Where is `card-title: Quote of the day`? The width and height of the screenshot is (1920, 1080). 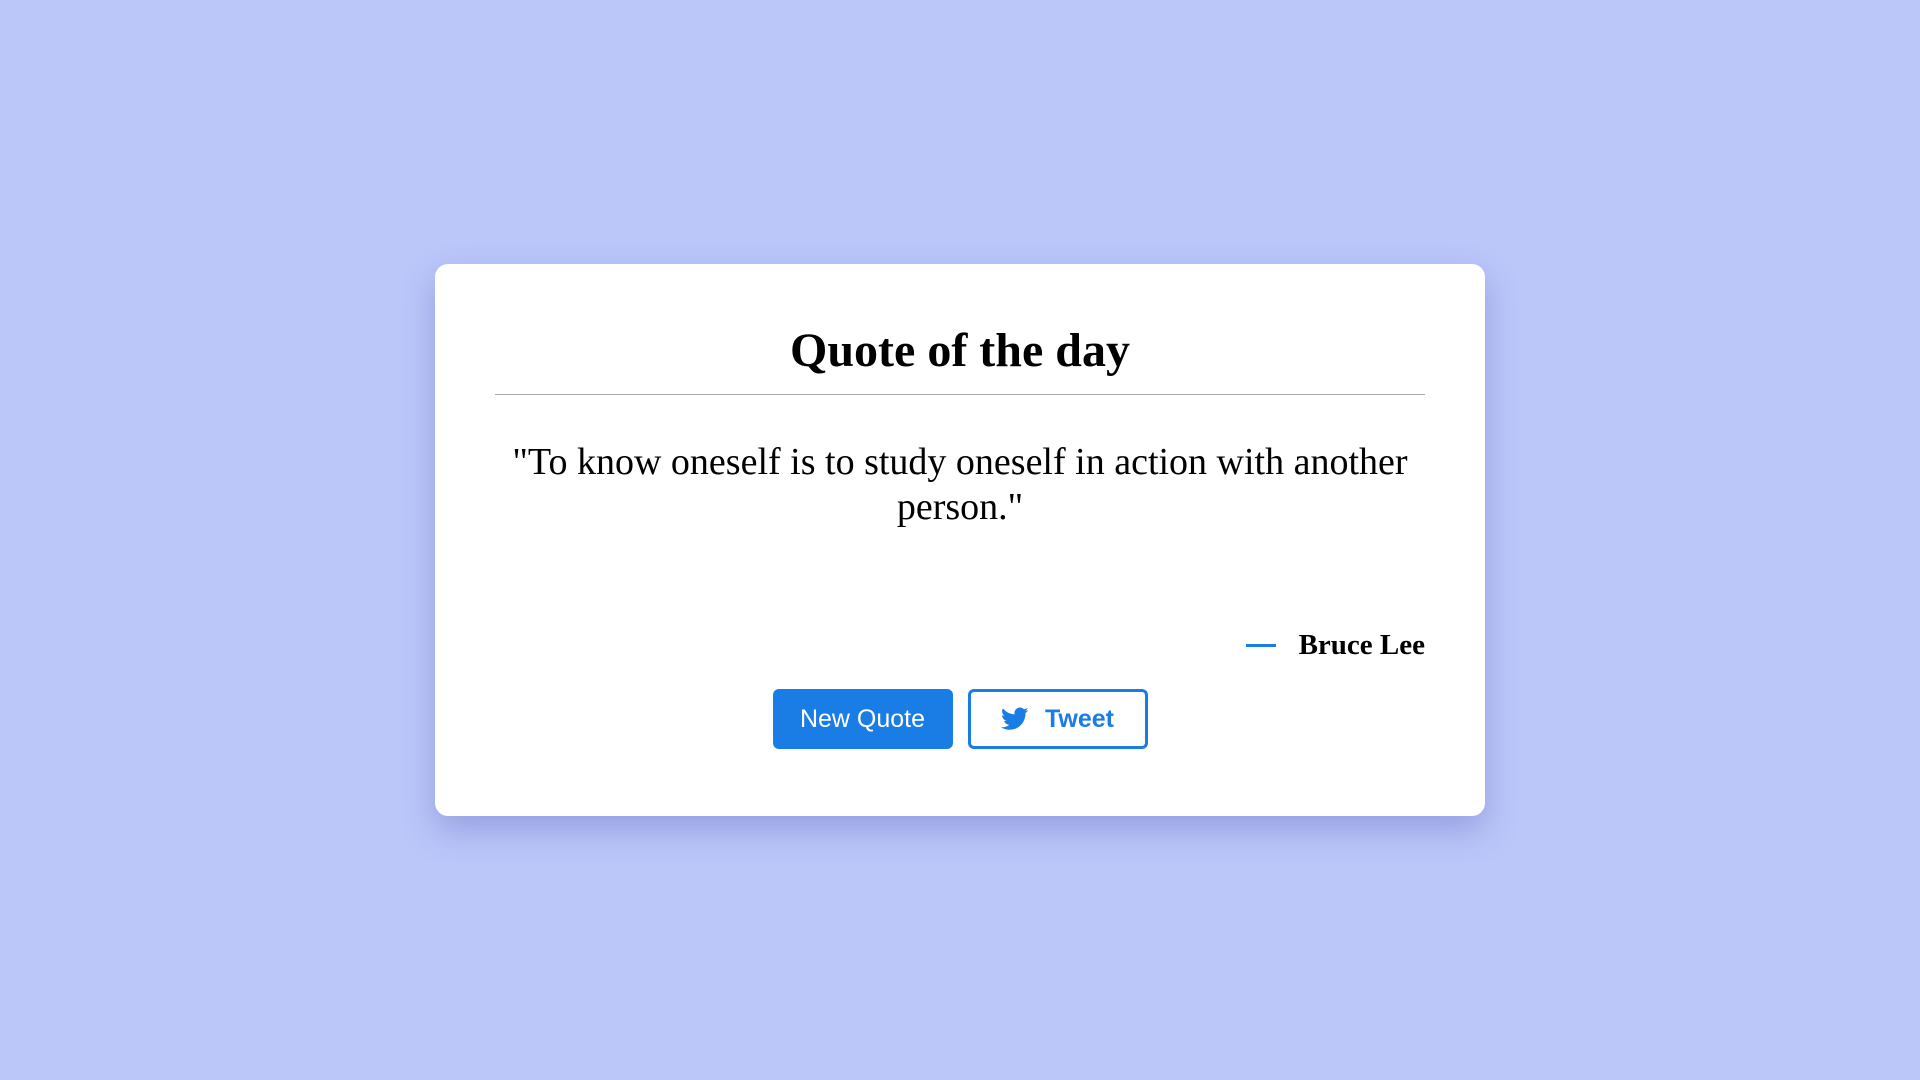
card-title: Quote of the day is located at coordinates (960, 350).